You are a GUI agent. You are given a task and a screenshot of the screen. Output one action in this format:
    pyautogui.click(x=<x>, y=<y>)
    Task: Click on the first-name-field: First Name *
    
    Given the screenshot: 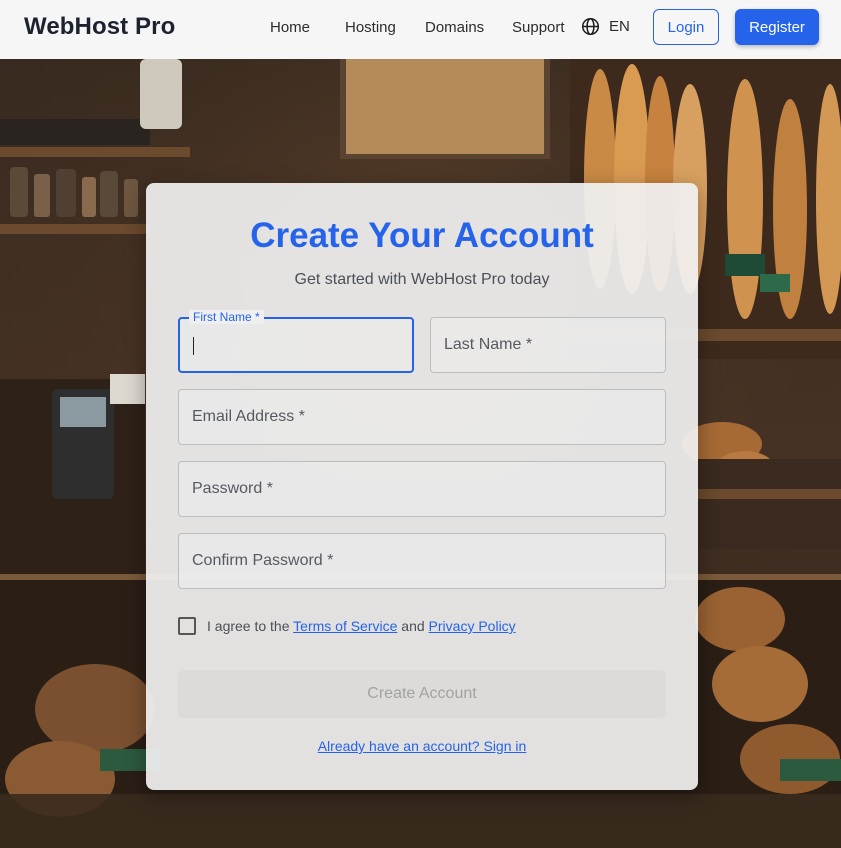 What is the action you would take?
    pyautogui.click(x=296, y=341)
    